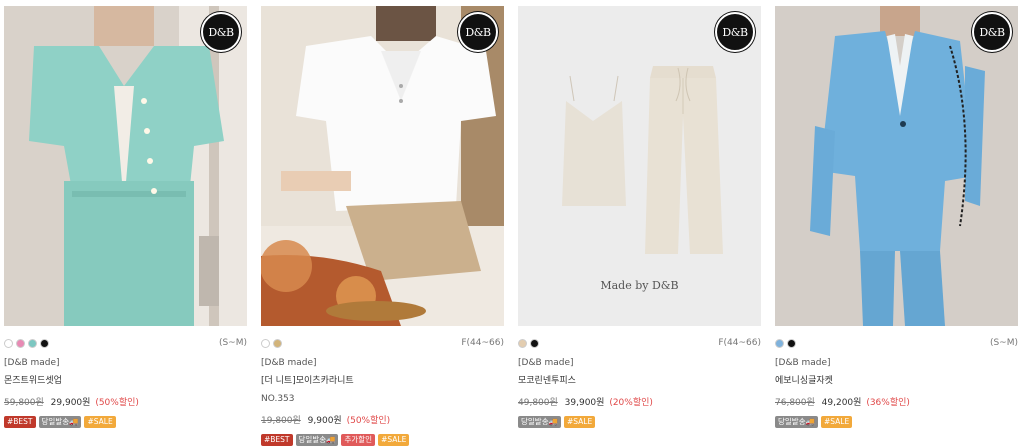 The image size is (1024, 446). I want to click on product-code: NO.353, so click(278, 399).